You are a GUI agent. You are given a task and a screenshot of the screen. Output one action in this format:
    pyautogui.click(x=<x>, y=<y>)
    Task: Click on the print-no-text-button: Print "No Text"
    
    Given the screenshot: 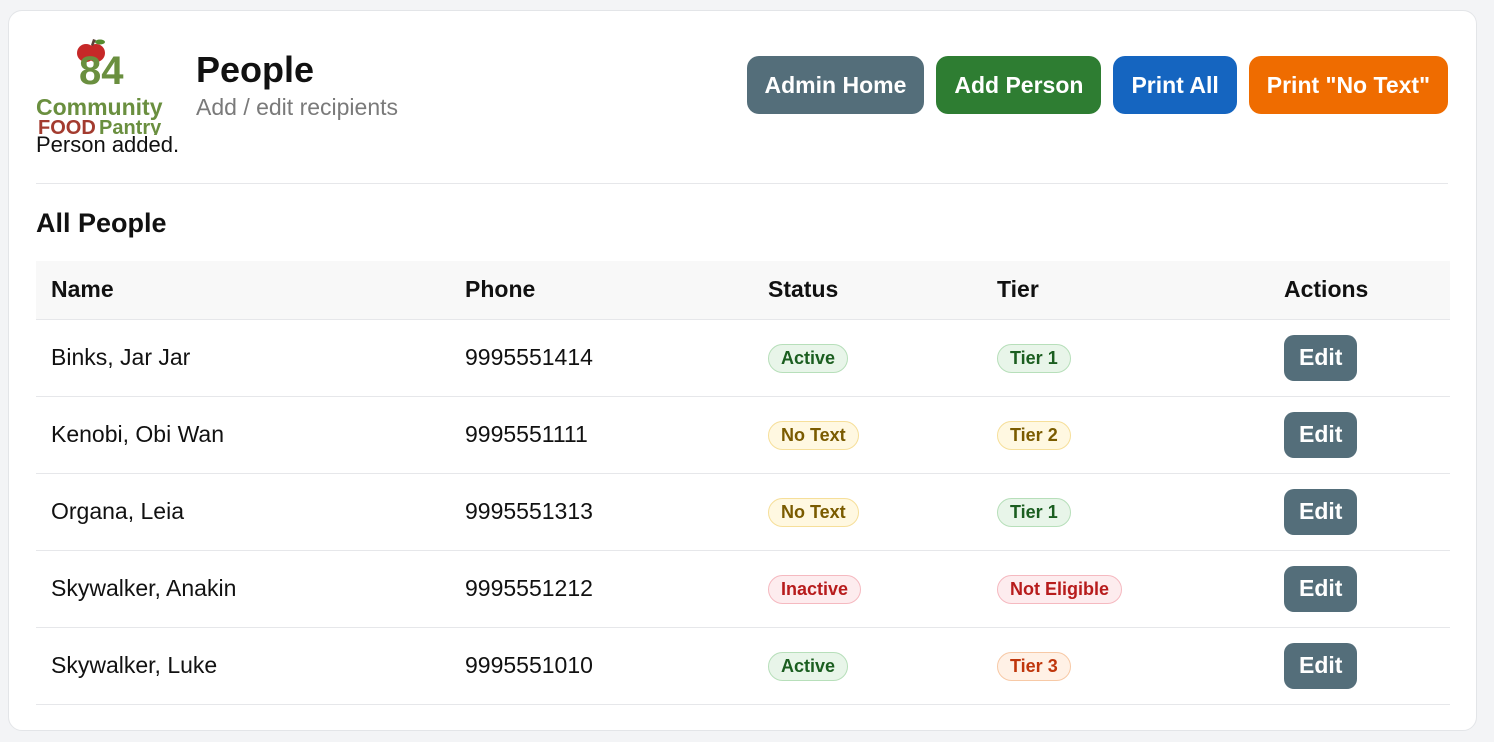 What is the action you would take?
    pyautogui.click(x=1348, y=85)
    